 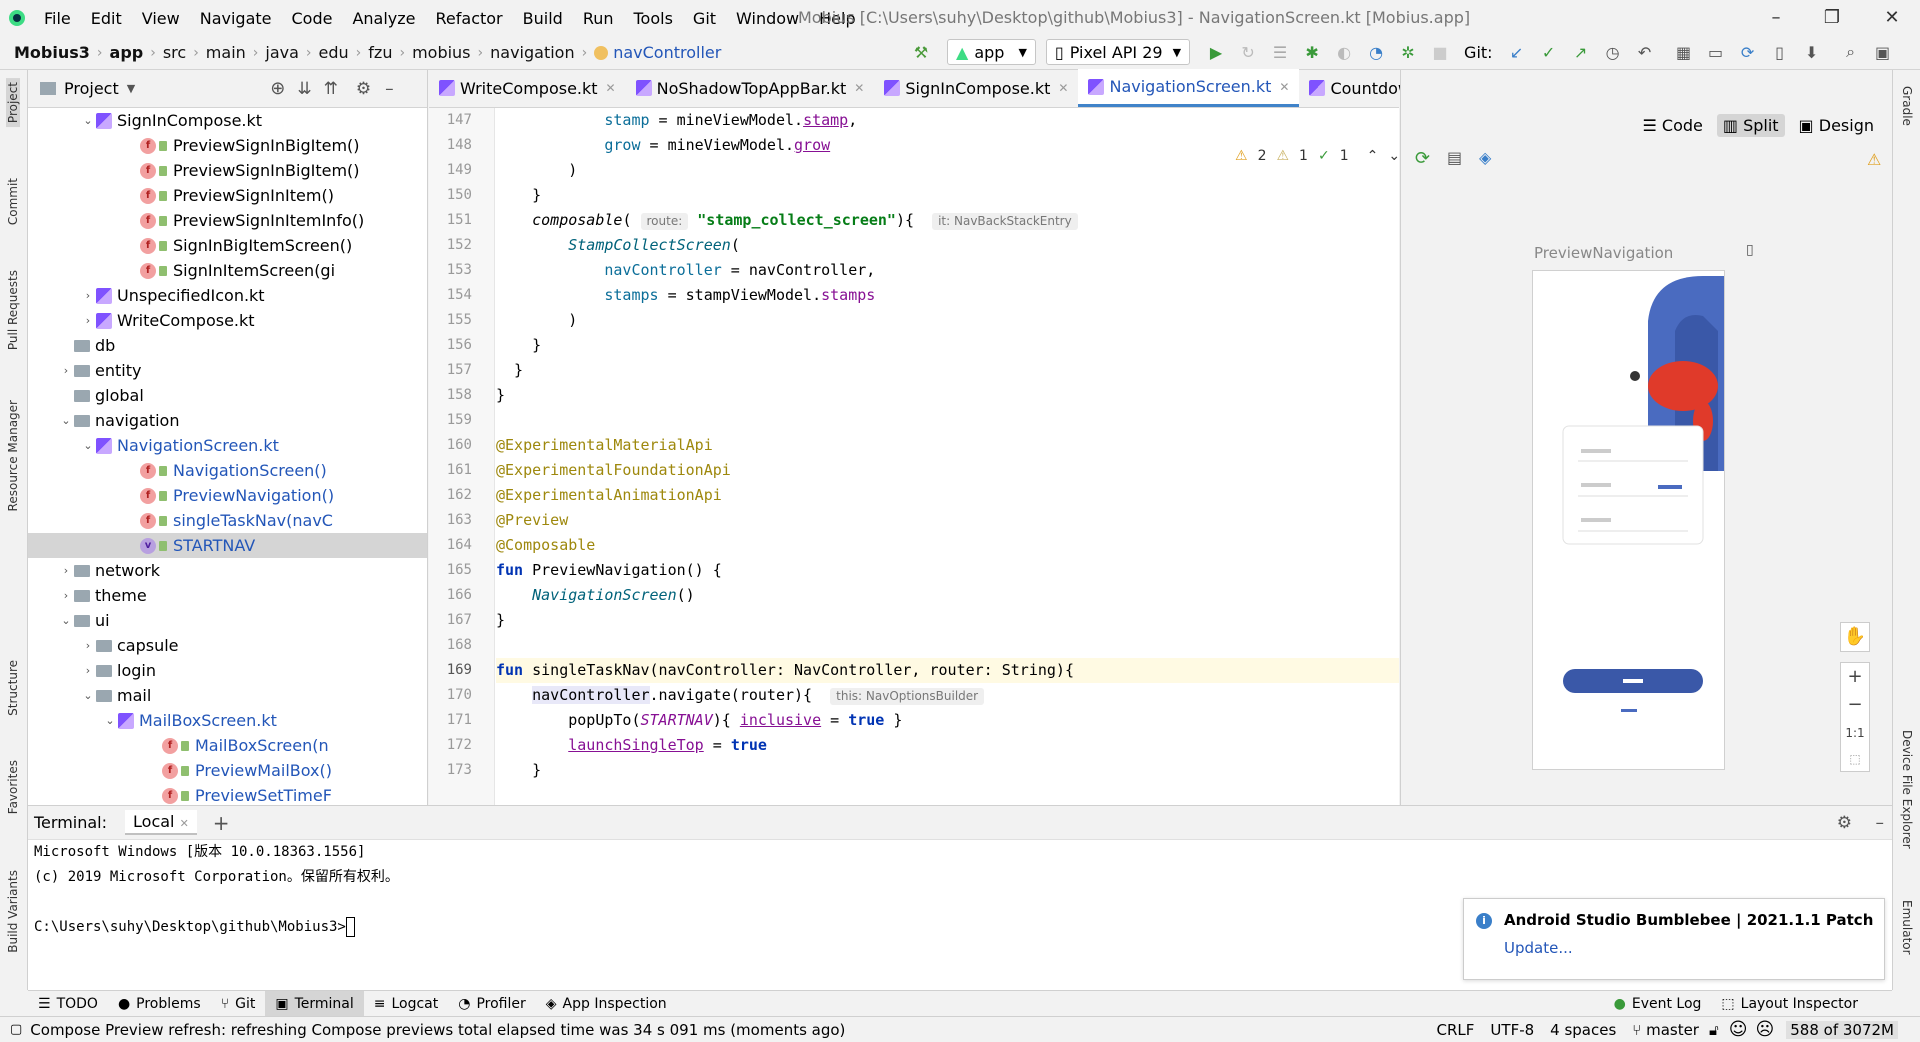 What do you see at coordinates (13, 787) in the screenshot?
I see `strip-favorites: Favorites` at bounding box center [13, 787].